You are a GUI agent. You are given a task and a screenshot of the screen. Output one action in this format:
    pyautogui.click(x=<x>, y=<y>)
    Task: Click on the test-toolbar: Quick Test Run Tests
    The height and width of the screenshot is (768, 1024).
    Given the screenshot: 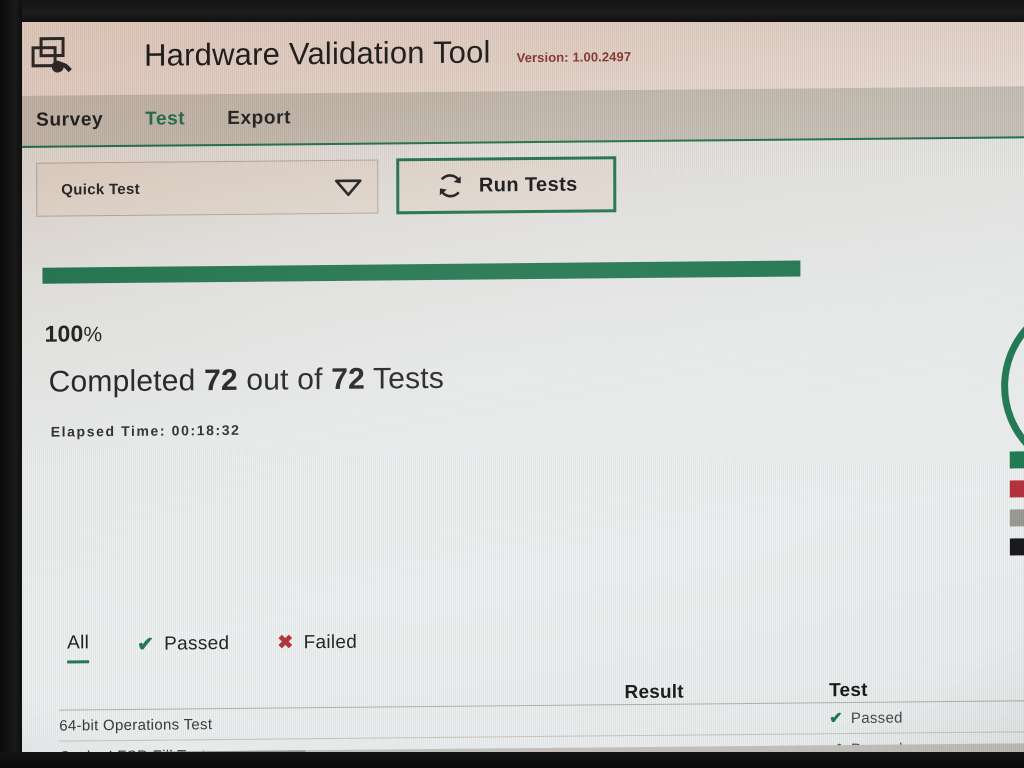 What is the action you would take?
    pyautogui.click(x=519, y=185)
    